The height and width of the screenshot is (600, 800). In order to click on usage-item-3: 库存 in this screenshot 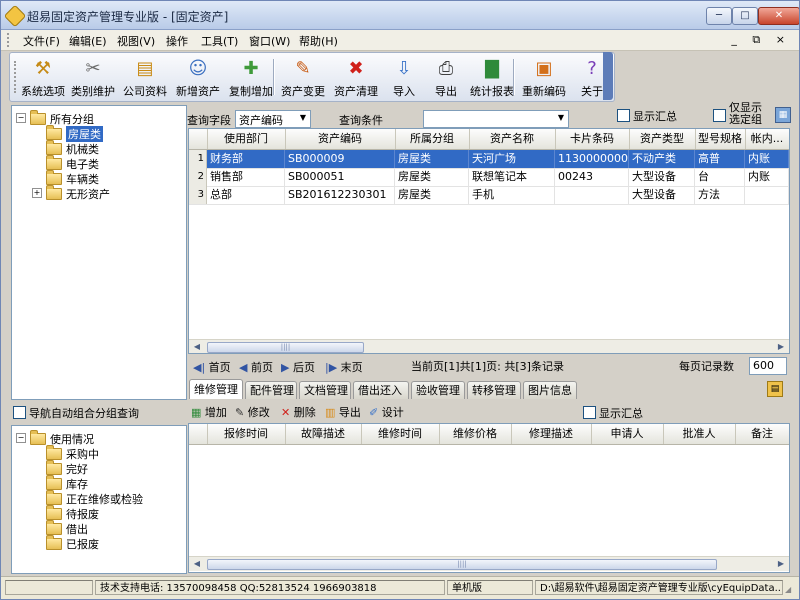, I will do `click(107, 483)`.